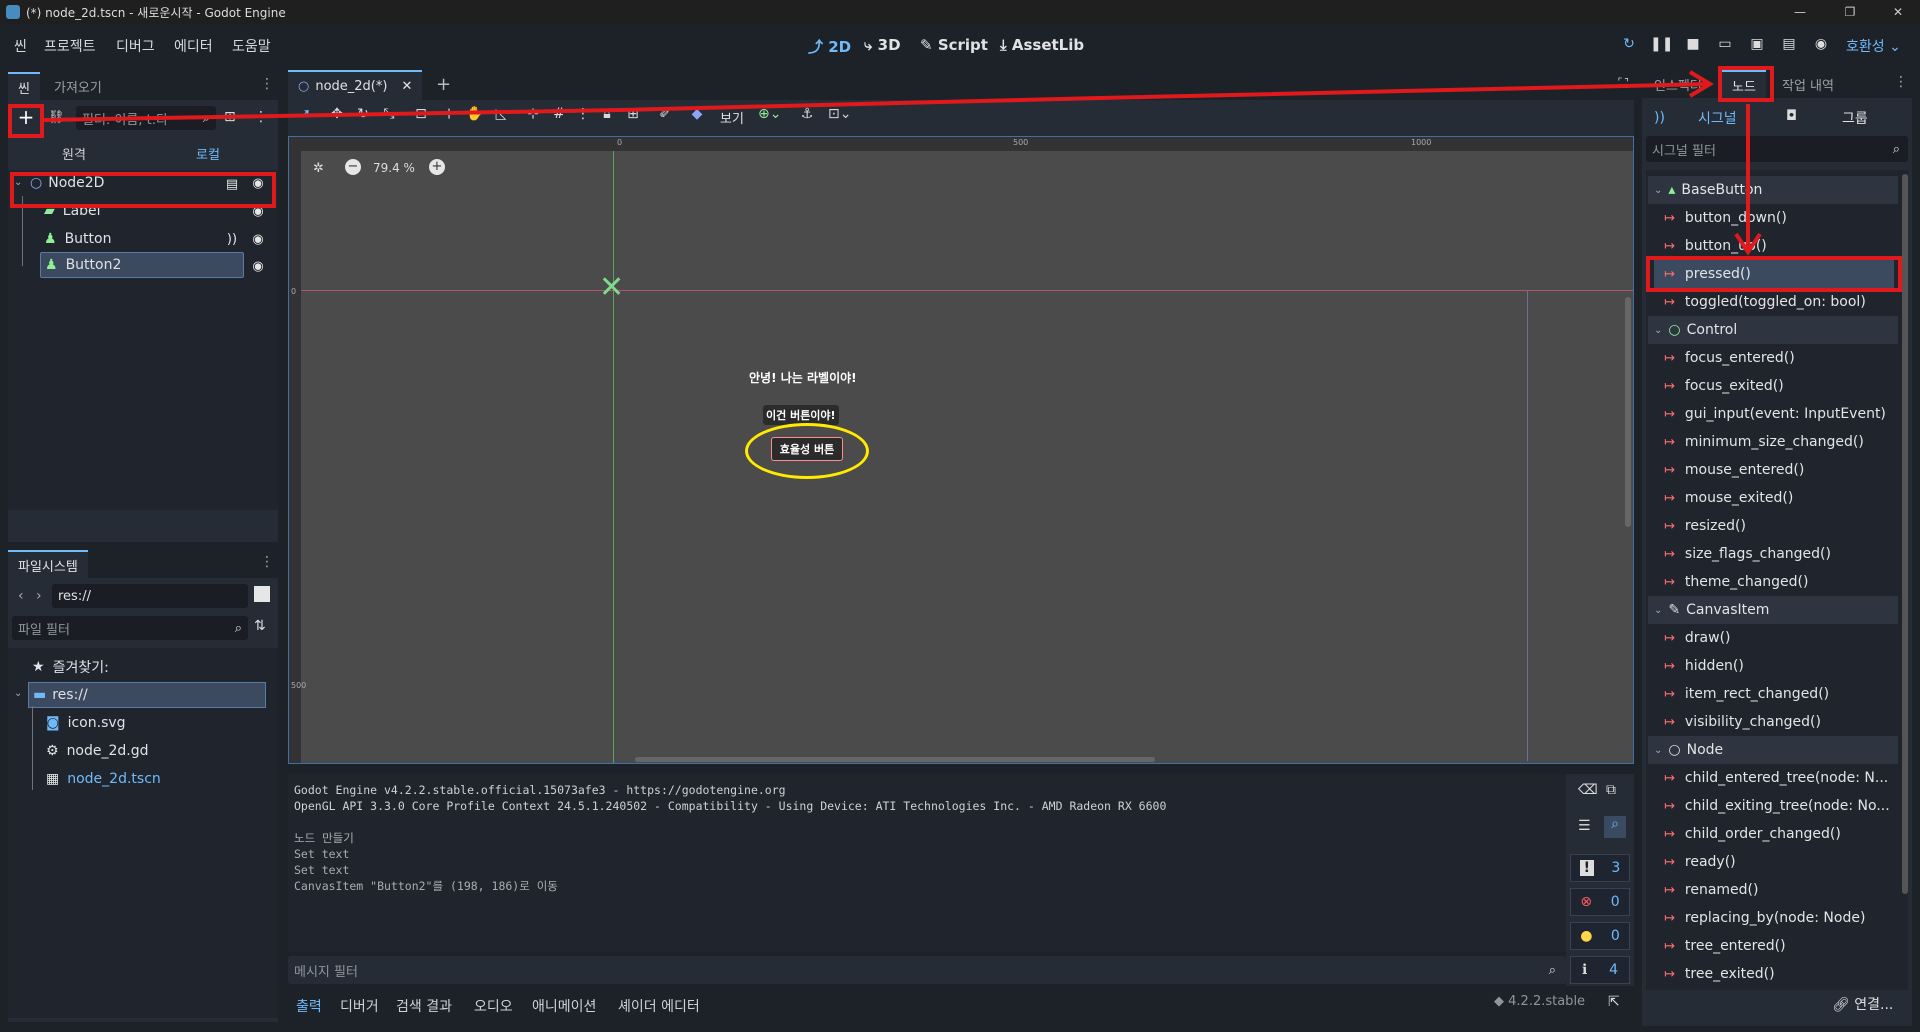  What do you see at coordinates (261, 117) in the screenshot?
I see `scene-options-icon: ⋮` at bounding box center [261, 117].